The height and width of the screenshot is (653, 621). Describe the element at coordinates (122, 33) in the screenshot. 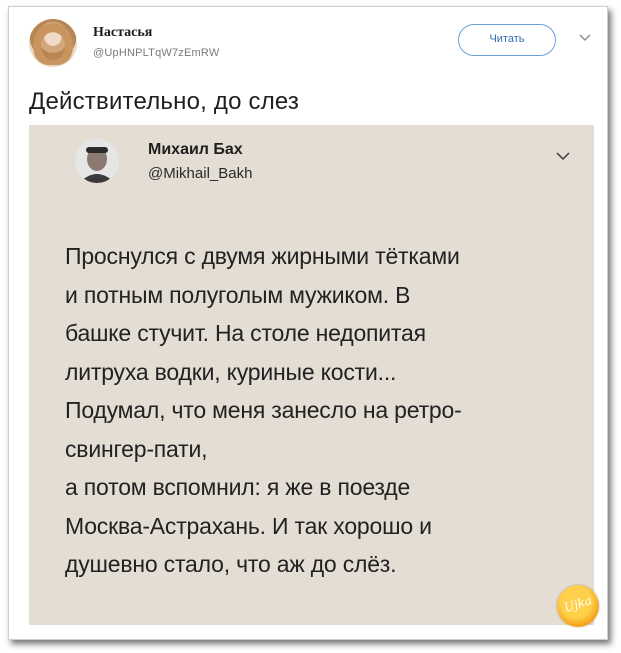

I see `author-name: Настасья` at that location.